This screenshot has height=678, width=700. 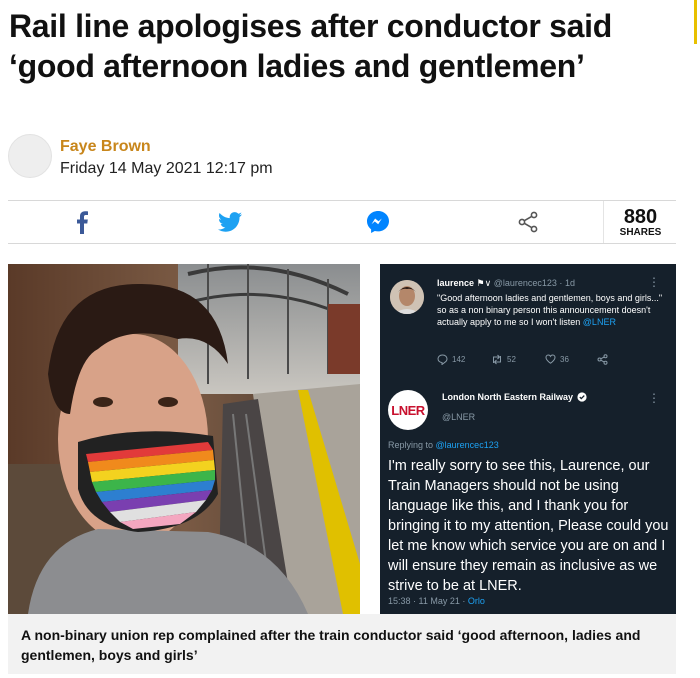 I want to click on edge-accent-line, so click(x=695, y=22).